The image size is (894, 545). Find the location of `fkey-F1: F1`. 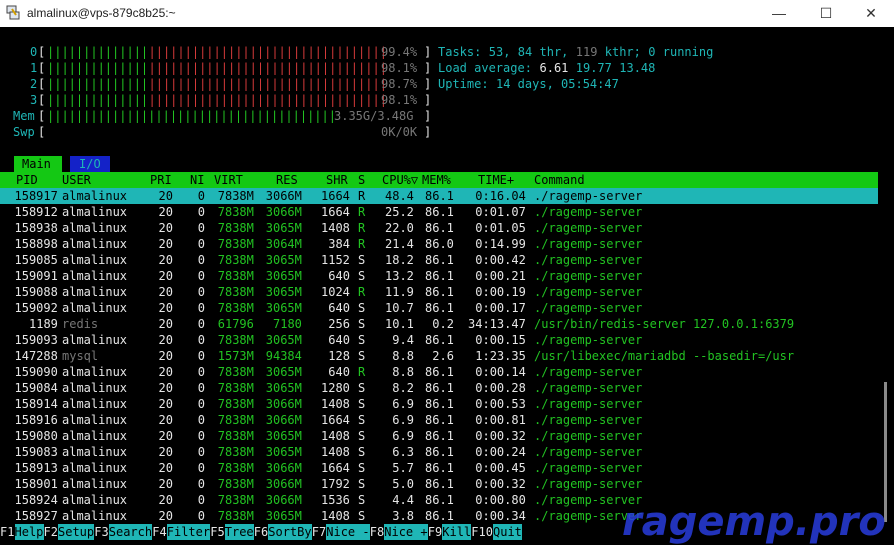

fkey-F1: F1 is located at coordinates (7, 532).